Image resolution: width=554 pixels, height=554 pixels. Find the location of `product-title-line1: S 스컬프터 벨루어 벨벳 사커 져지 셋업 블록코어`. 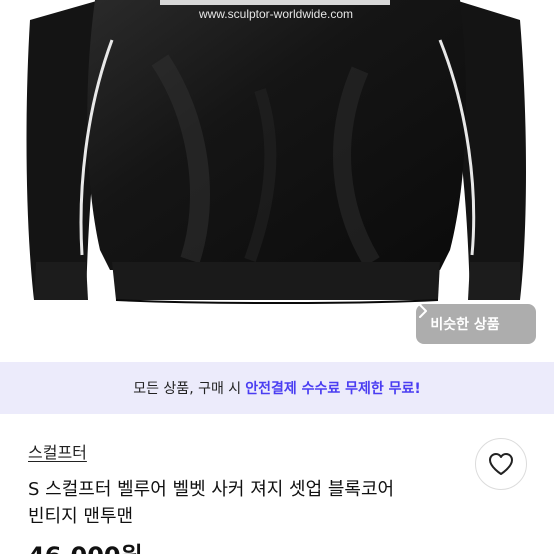

product-title-line1: S 스컬프터 벨루어 벨벳 사커 져지 셋업 블록코어 is located at coordinates (211, 489).